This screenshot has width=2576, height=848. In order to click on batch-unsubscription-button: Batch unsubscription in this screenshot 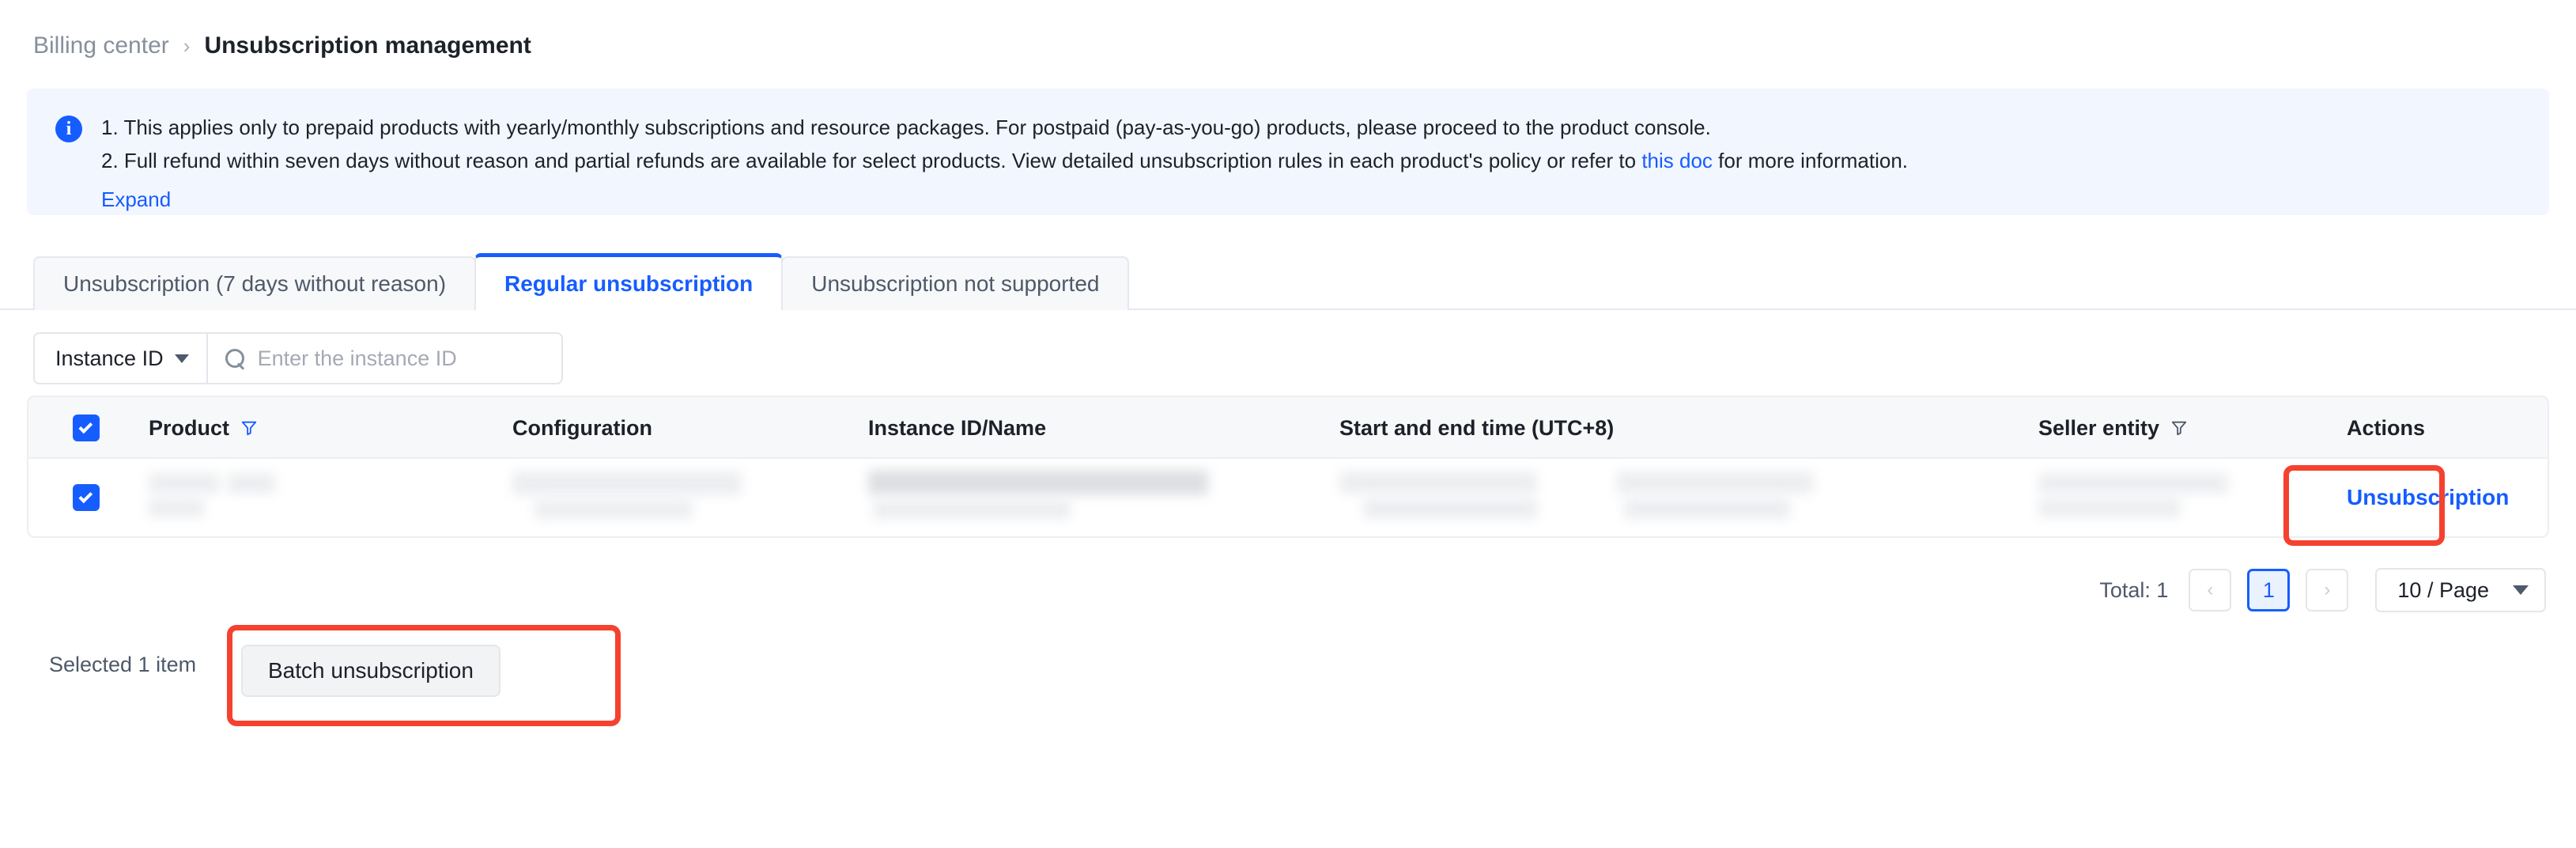, I will do `click(370, 671)`.